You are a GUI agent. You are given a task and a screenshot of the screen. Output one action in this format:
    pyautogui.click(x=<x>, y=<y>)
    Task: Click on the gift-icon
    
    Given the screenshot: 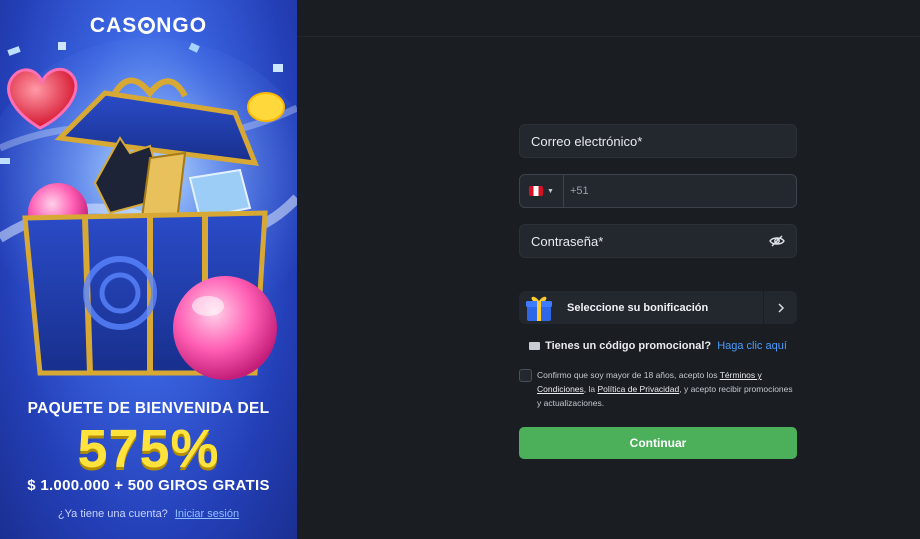 What is the action you would take?
    pyautogui.click(x=539, y=307)
    